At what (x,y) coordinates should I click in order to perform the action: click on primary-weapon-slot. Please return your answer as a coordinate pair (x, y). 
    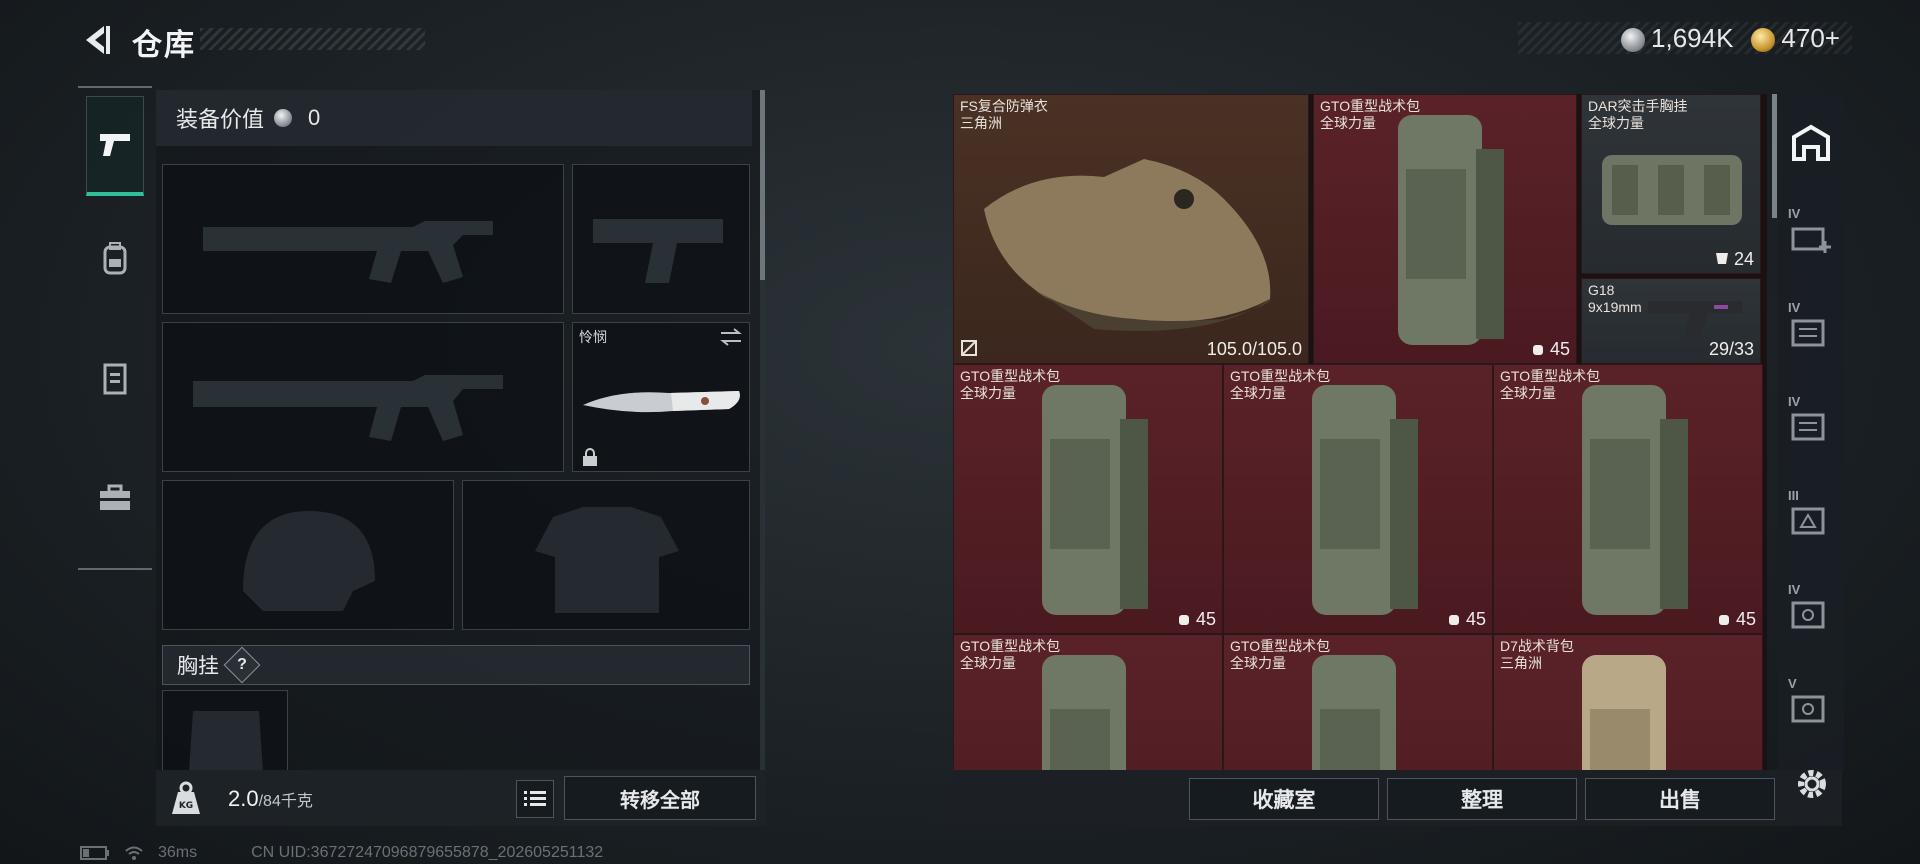
    Looking at the image, I should click on (363, 239).